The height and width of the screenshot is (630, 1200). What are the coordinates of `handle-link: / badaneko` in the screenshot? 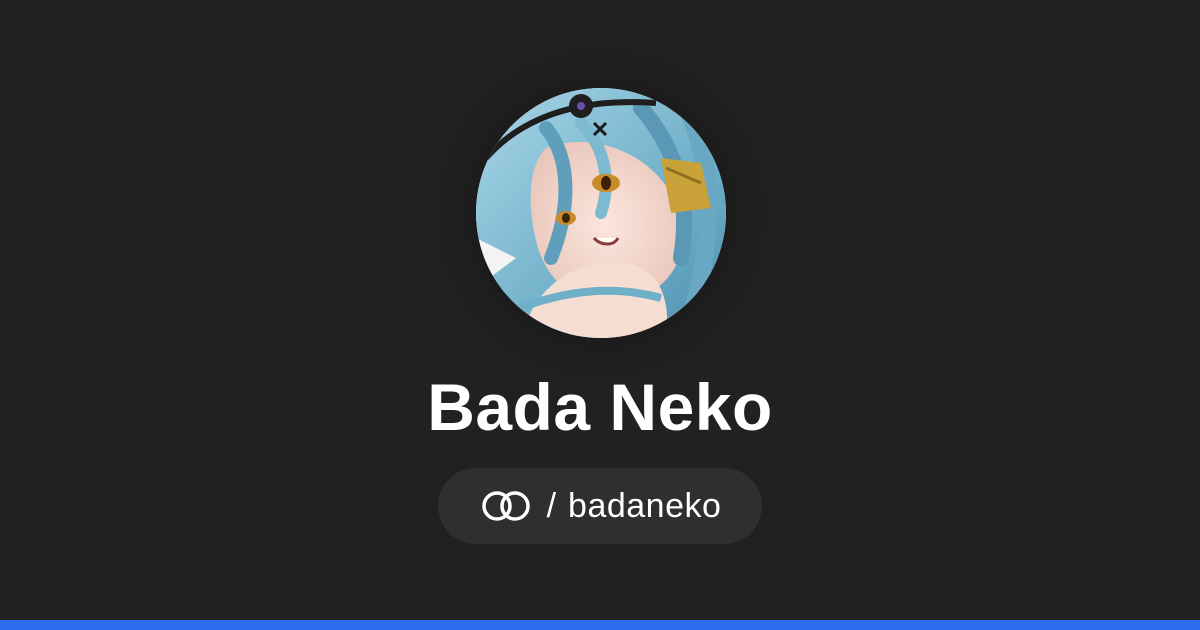 It's located at (600, 506).